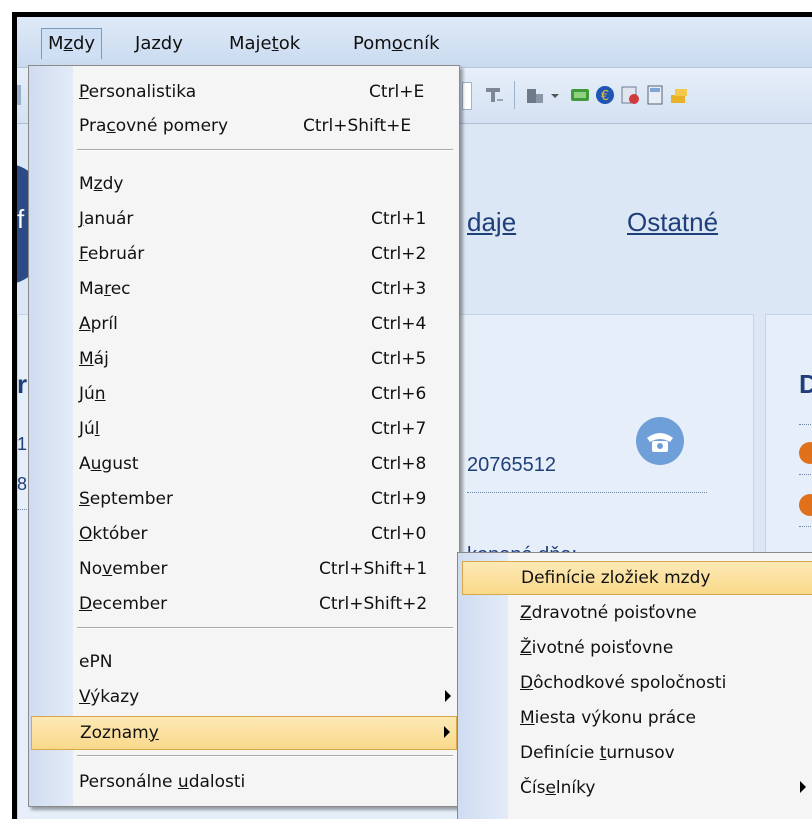 The height and width of the screenshot is (819, 812). What do you see at coordinates (587, 492) in the screenshot?
I see `phone-divider` at bounding box center [587, 492].